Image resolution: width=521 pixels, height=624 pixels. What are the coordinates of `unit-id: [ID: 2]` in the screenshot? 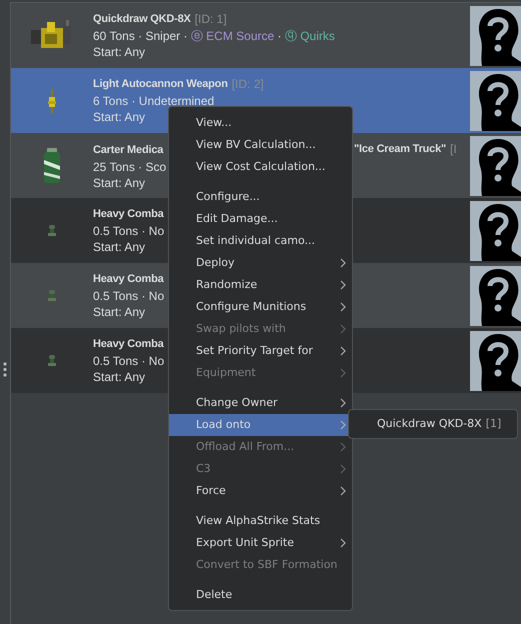 It's located at (248, 84).